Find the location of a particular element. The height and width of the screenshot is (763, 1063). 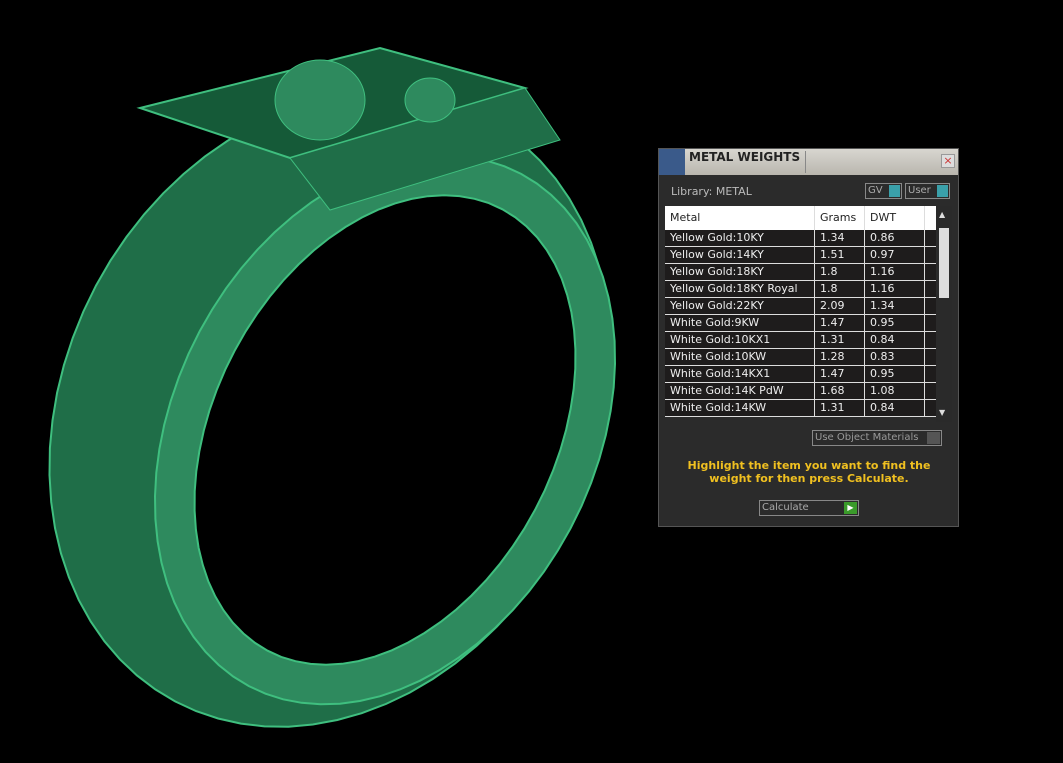

grams-cell: 1.51 is located at coordinates (840, 255).